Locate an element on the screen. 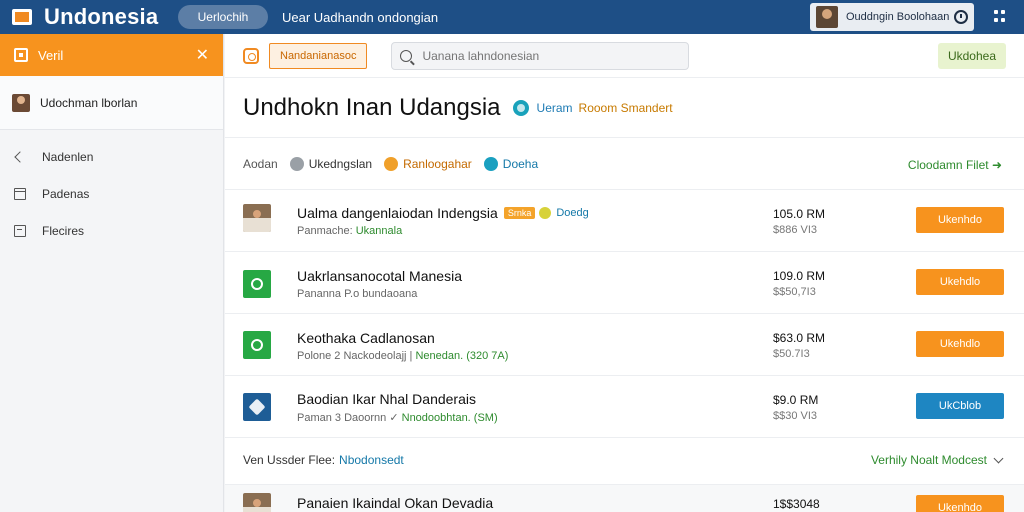 This screenshot has height=512, width=1024. filter-bar: Aodan Ukedngslan Ranloogahar Doeha is located at coordinates (624, 164).